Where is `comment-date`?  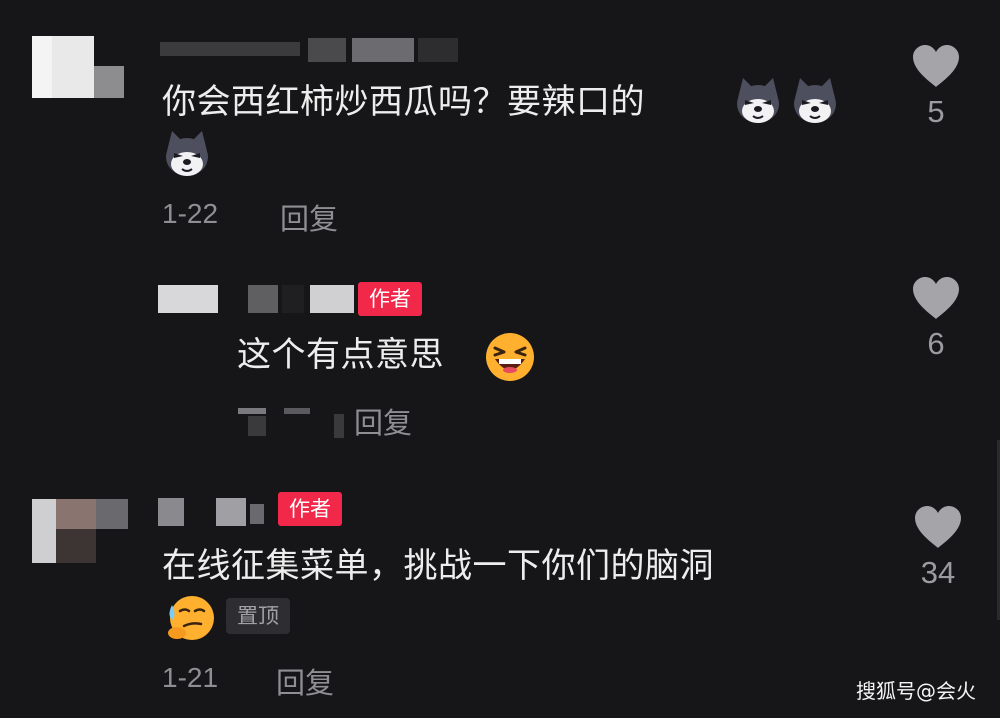 comment-date is located at coordinates (289, 422).